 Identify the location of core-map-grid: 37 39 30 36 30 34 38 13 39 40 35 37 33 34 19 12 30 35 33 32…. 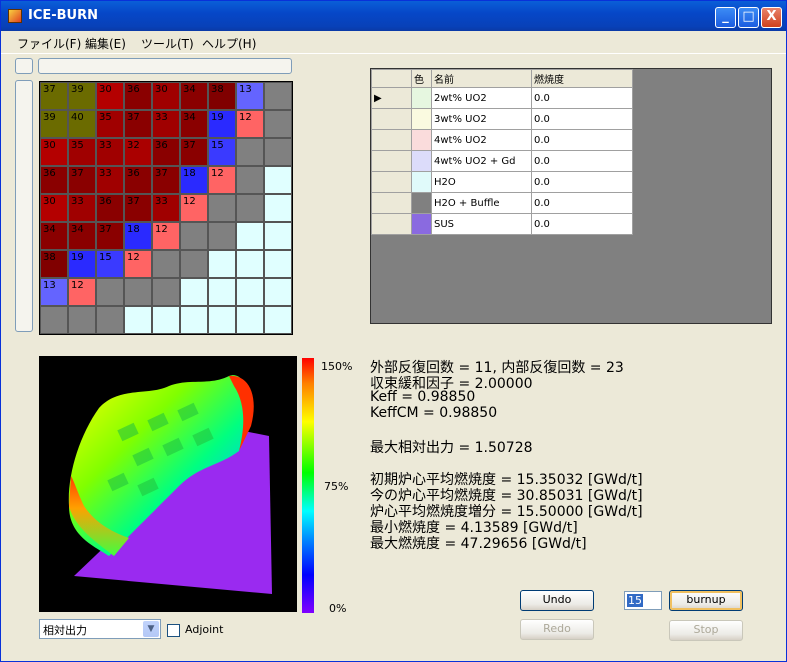
(166, 208).